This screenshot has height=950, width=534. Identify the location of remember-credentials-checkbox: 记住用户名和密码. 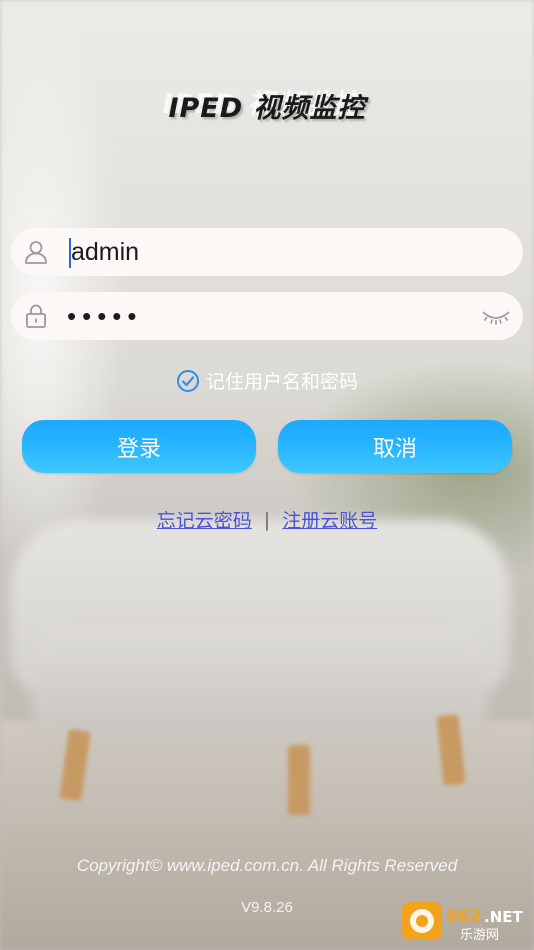
(267, 380).